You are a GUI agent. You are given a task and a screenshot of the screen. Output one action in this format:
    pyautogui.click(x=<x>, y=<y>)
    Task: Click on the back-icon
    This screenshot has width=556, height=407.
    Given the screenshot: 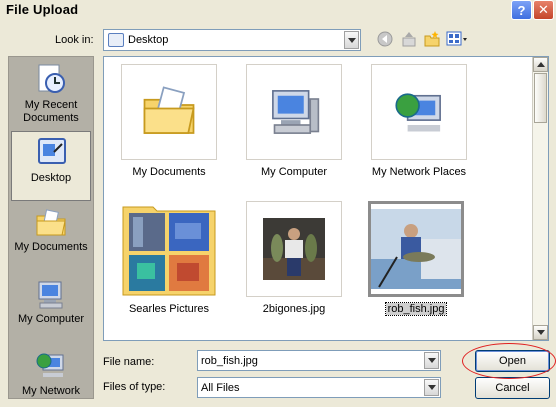 What is the action you would take?
    pyautogui.click(x=385, y=39)
    